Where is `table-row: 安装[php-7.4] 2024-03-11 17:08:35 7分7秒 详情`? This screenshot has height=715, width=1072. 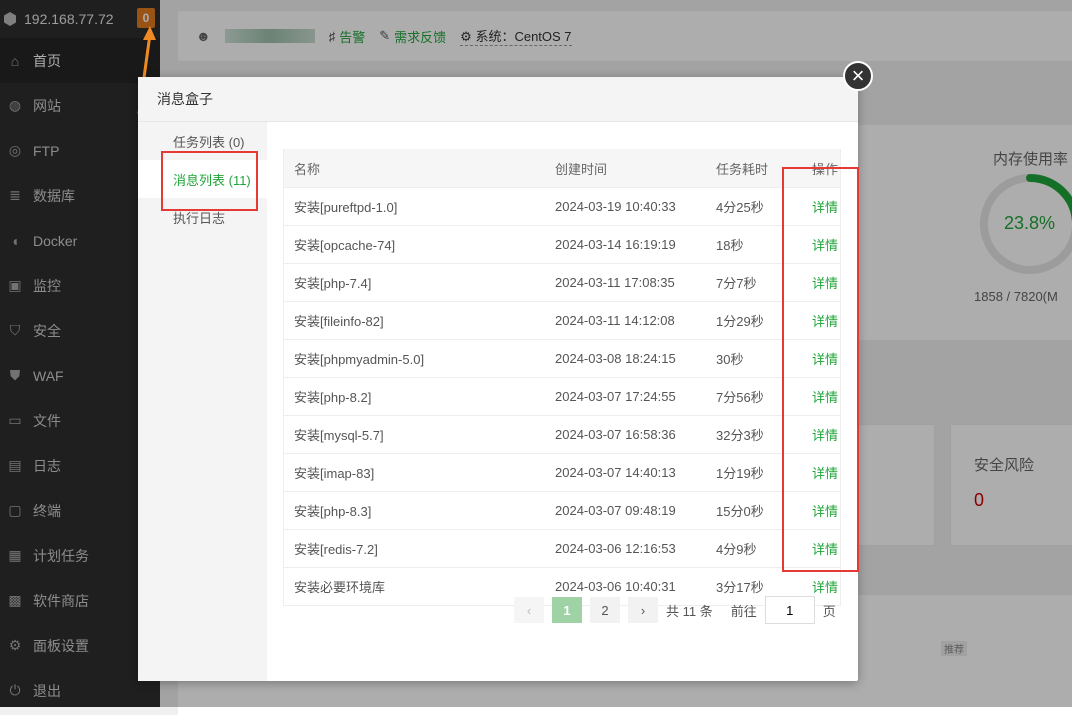
table-row: 安装[php-7.4] 2024-03-11 17:08:35 7分7秒 详情 is located at coordinates (562, 282).